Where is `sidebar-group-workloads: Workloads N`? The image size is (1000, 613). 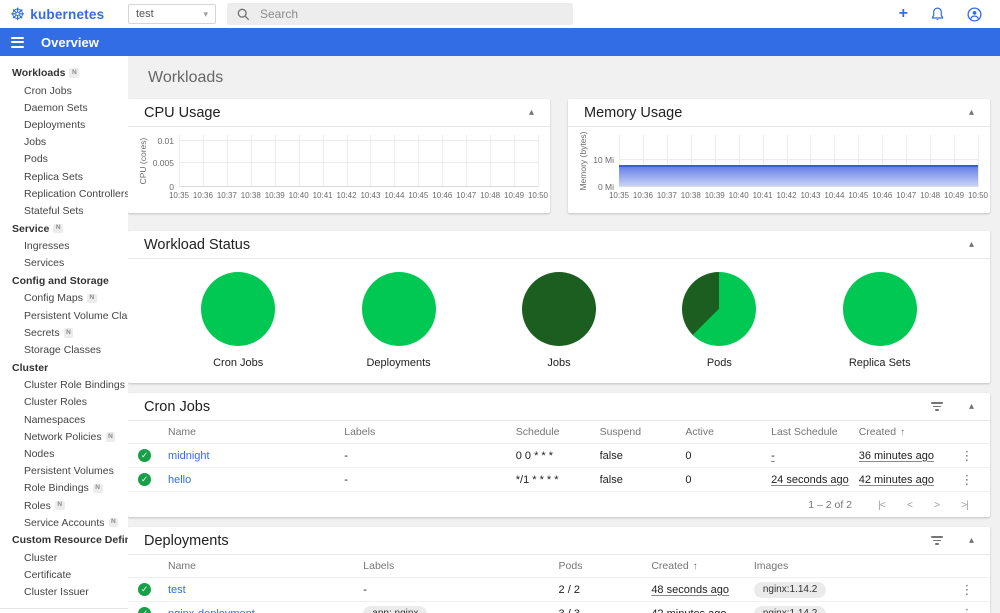
sidebar-group-workloads: Workloads N is located at coordinates (64, 73).